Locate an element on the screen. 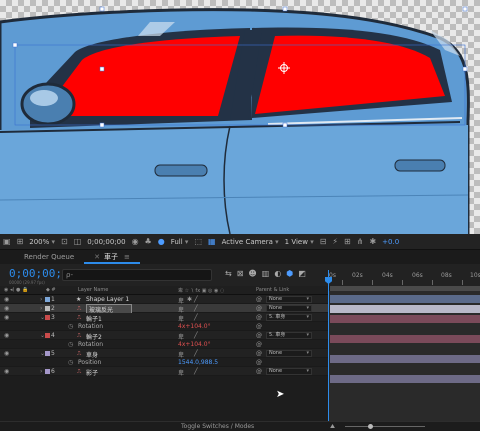 This screenshot has height=431, width=480. mask-visibility-icon: ◫ is located at coordinates (78, 242).